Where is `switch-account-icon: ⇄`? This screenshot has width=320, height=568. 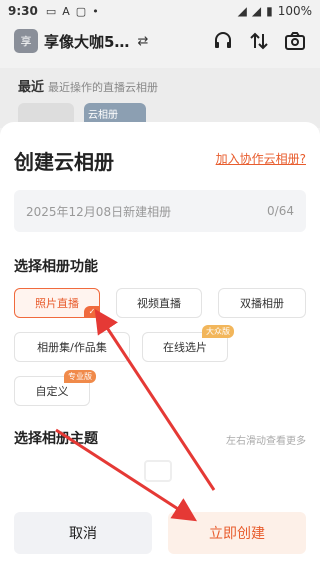 switch-account-icon: ⇄ is located at coordinates (142, 41).